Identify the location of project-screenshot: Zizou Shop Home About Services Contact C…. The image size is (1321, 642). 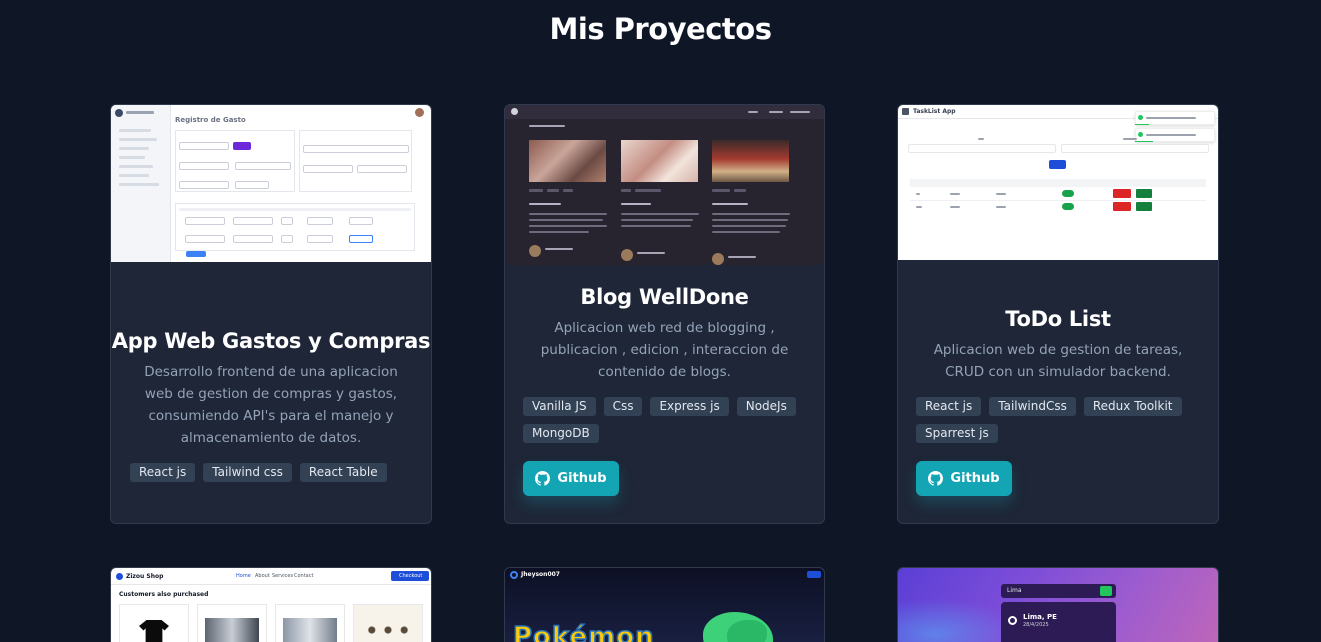
(271, 605).